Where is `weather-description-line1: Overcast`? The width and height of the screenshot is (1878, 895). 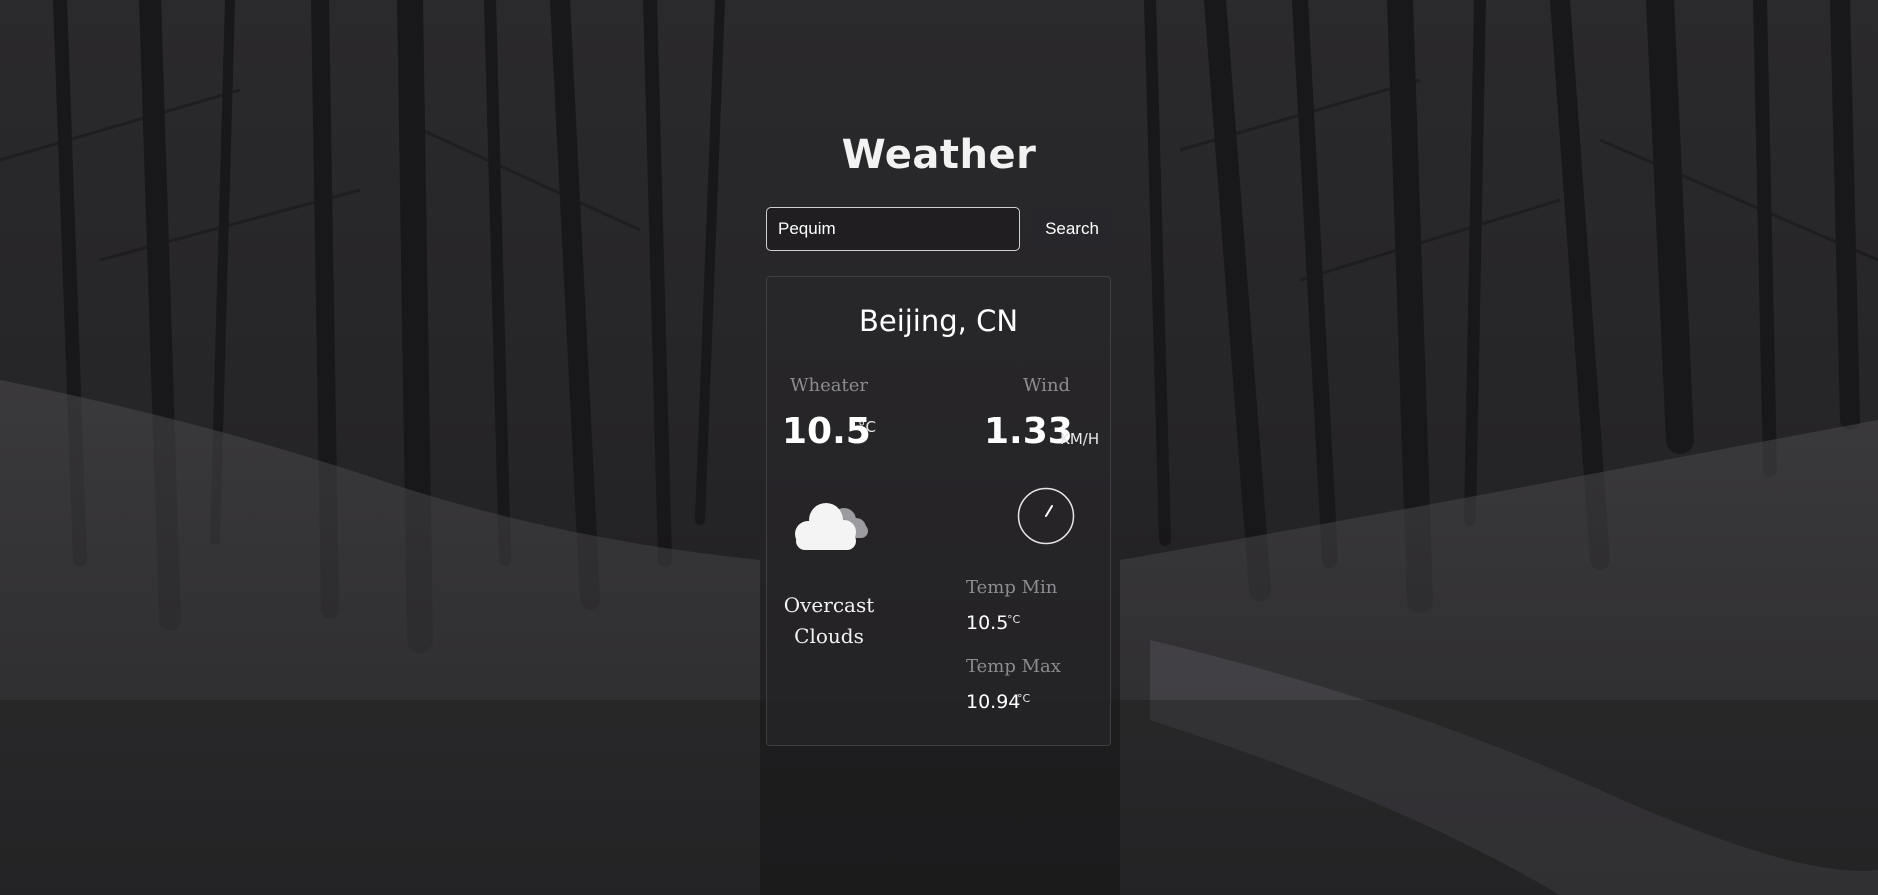 weather-description-line1: Overcast is located at coordinates (829, 605).